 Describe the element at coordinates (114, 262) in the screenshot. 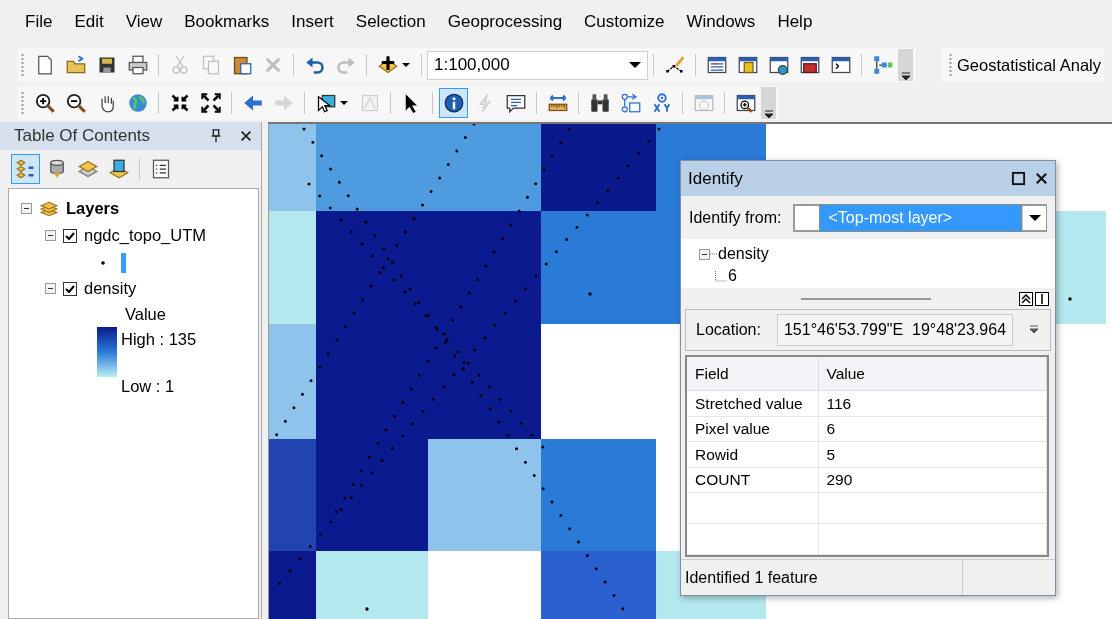

I see `point-symbol-drawing` at that location.